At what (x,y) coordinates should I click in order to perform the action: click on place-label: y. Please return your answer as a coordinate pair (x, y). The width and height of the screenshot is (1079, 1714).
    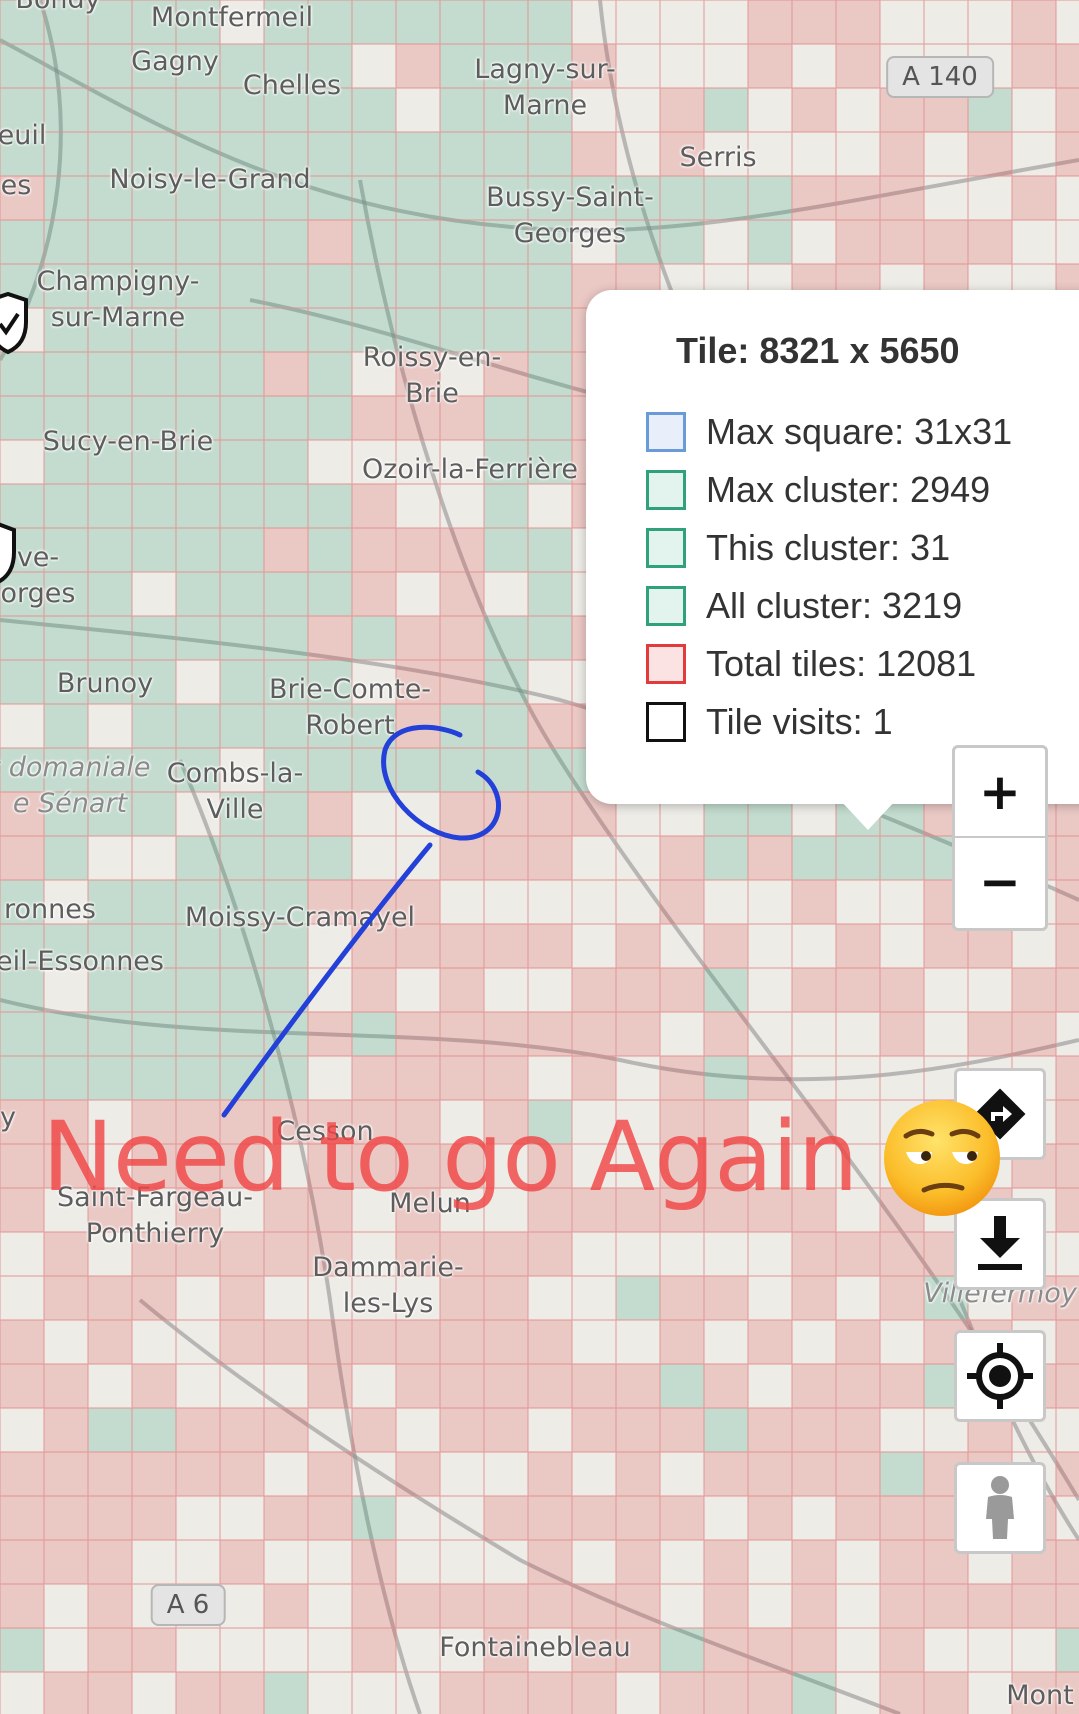
    Looking at the image, I should click on (8, 1117).